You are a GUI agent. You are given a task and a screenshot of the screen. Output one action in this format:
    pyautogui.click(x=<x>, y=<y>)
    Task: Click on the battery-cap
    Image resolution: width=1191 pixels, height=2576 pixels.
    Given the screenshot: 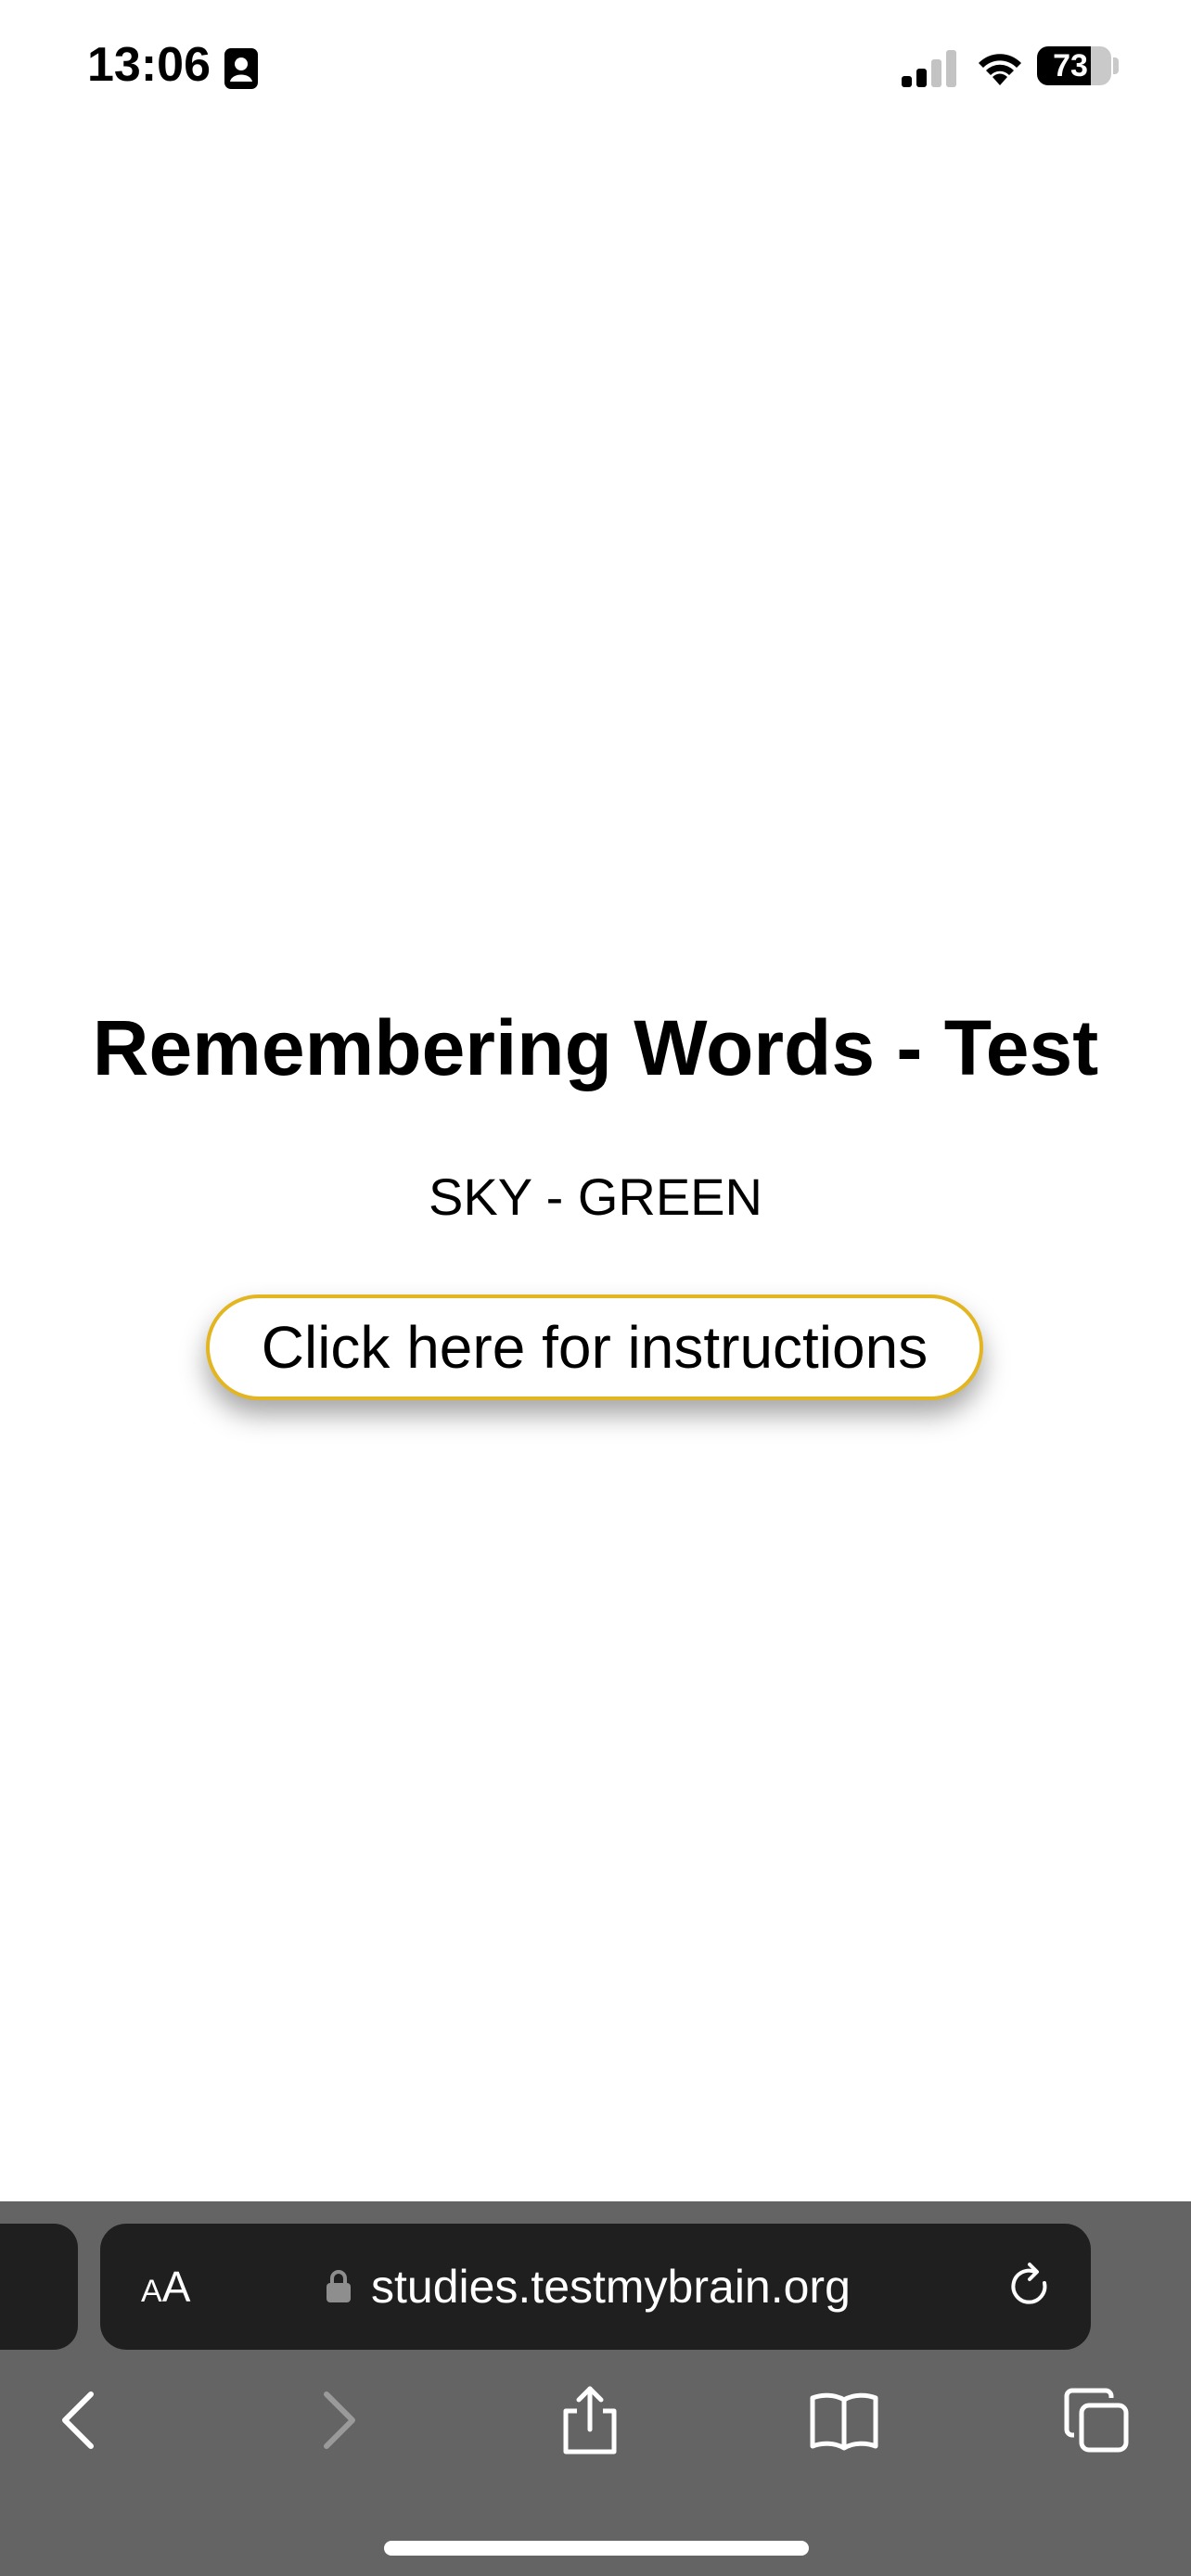 What is the action you would take?
    pyautogui.click(x=1116, y=66)
    